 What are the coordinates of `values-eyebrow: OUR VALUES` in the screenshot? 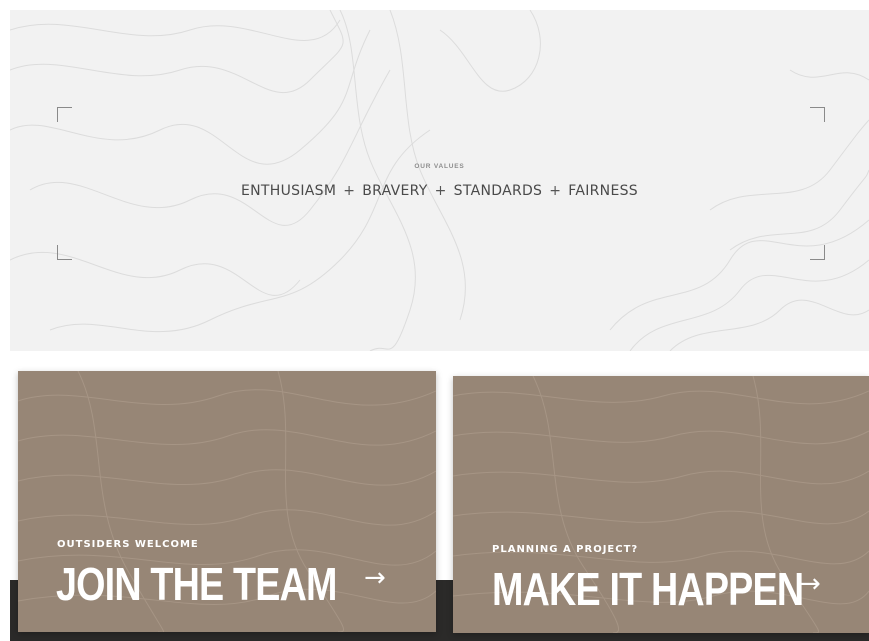 It's located at (439, 166).